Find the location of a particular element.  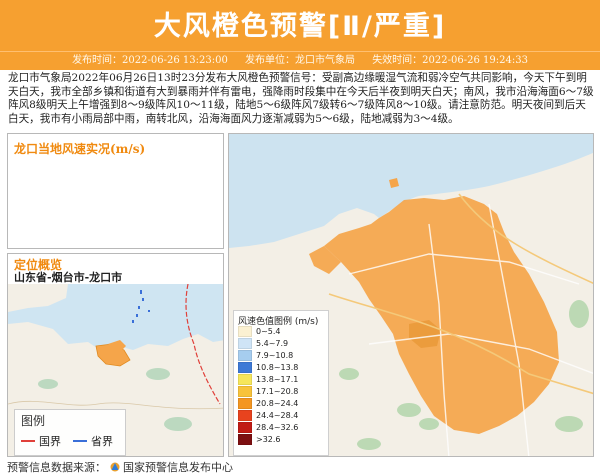

wind-legend-label: 28.4~32.6 is located at coordinates (277, 427).